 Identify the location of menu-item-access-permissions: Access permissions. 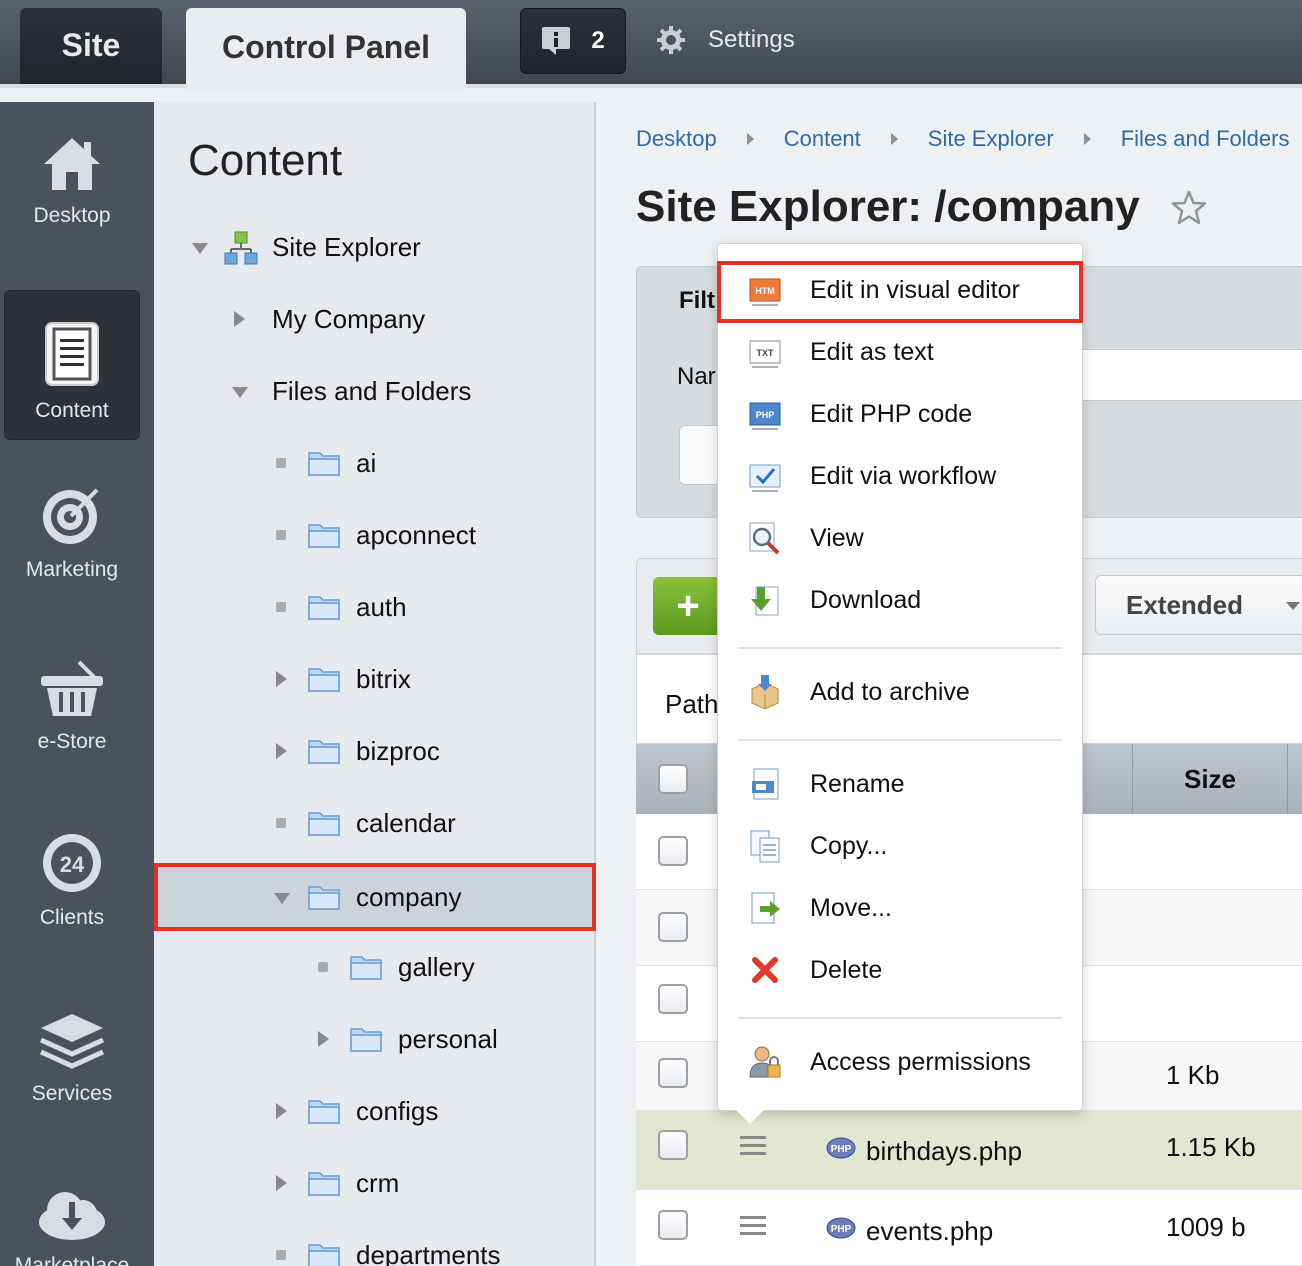
(901, 1062).